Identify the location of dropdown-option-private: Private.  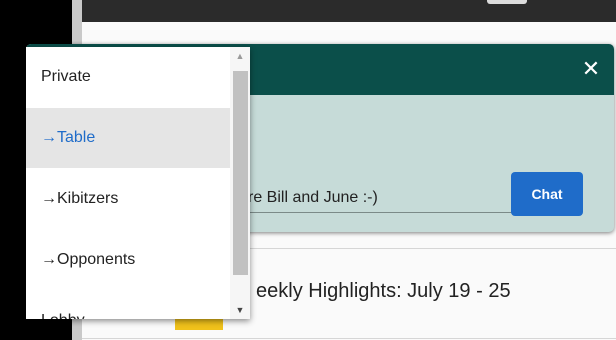
(128, 77).